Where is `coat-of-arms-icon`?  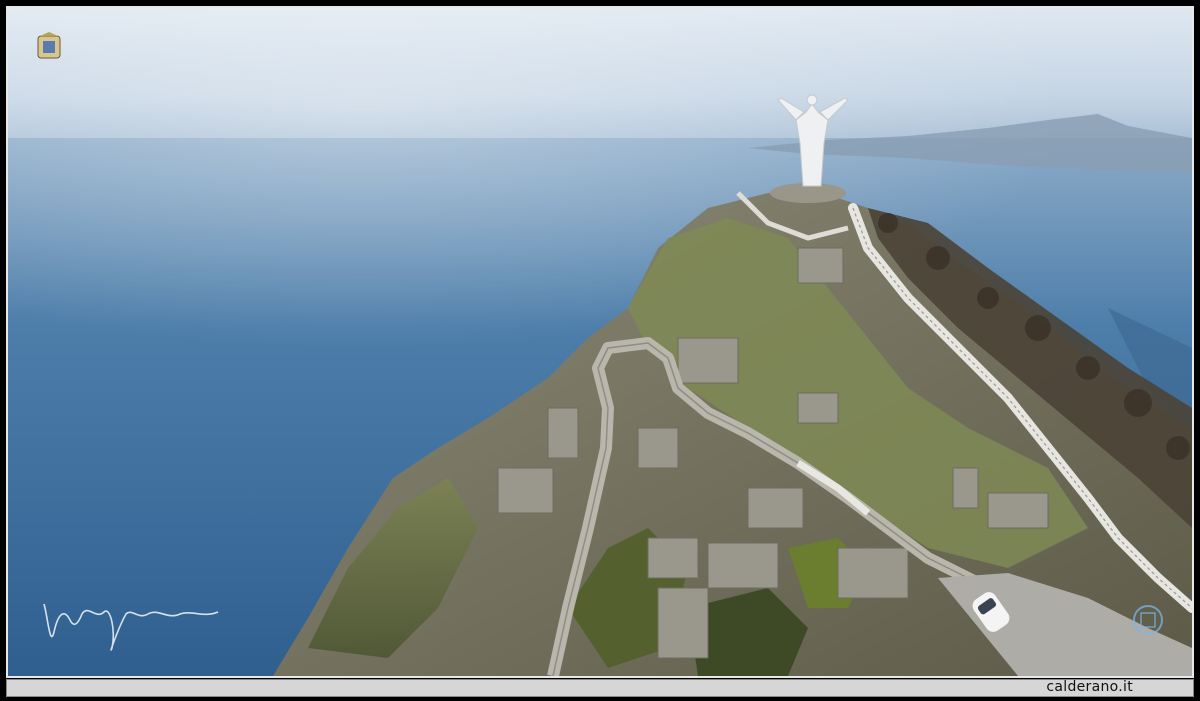
coat-of-arms-icon is located at coordinates (49, 45).